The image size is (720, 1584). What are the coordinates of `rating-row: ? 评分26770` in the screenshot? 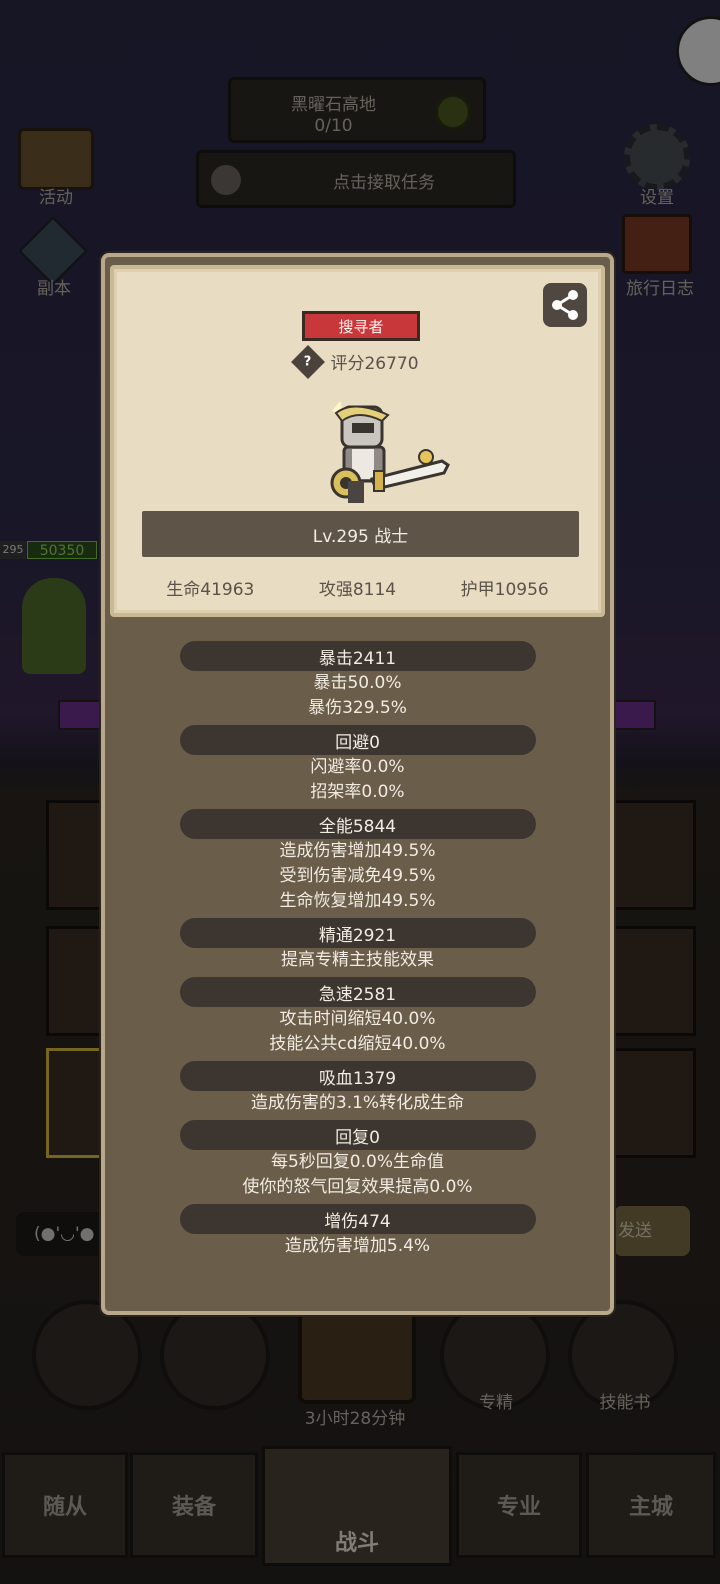 It's located at (357, 361).